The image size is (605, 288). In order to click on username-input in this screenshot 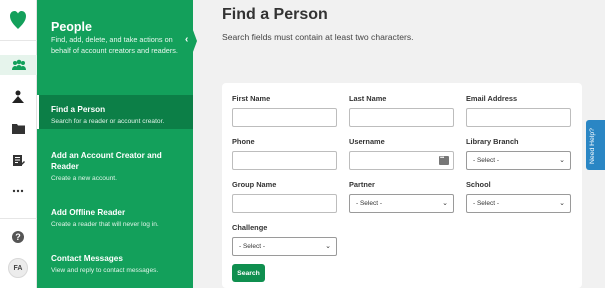, I will do `click(401, 160)`.